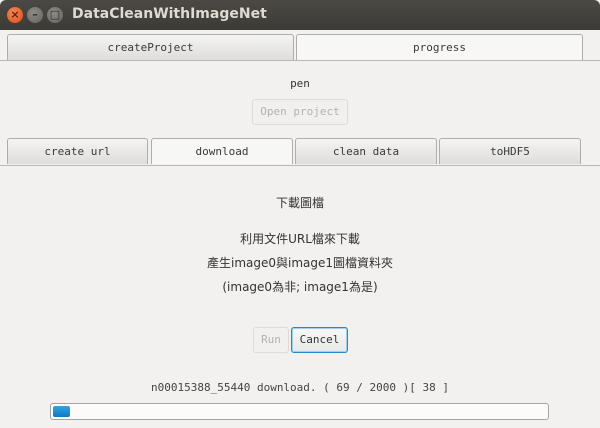 This screenshot has width=600, height=428. Describe the element at coordinates (61, 411) in the screenshot. I see `download-progress-fill` at that location.